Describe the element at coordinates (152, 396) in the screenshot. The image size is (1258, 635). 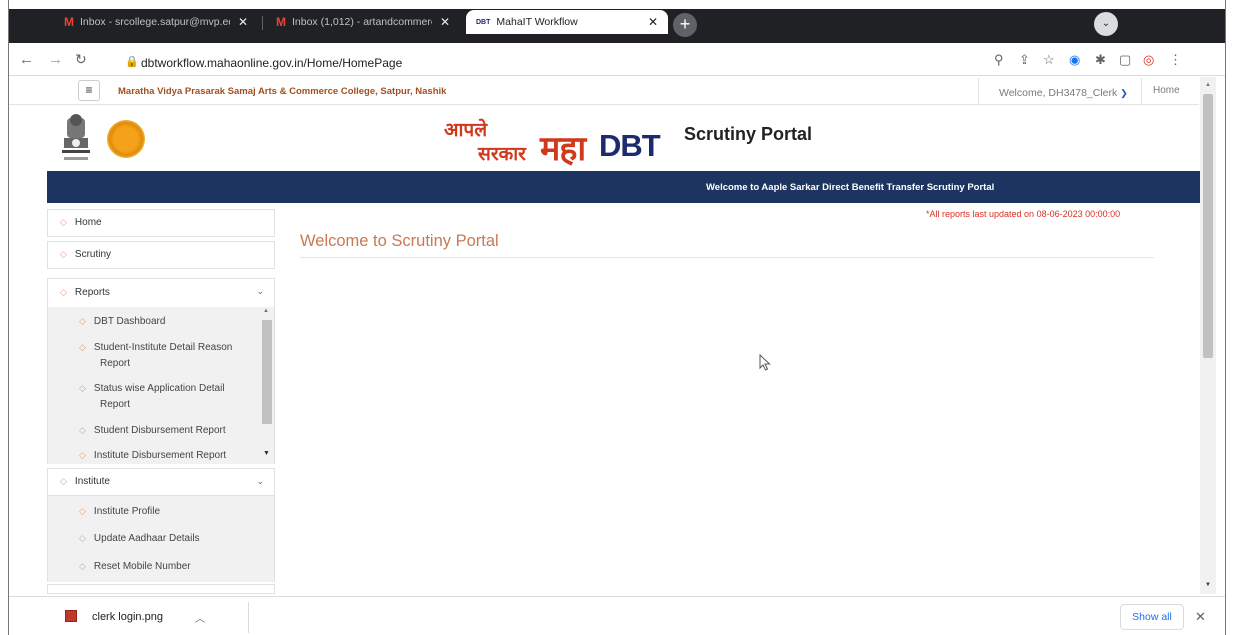
I see `submenu-item-status-wise-application-detail-report: ◇ Status wise Application Detail Report` at that location.